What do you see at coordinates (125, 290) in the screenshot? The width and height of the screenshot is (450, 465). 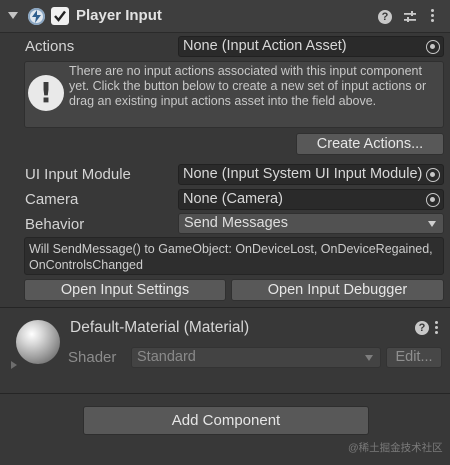 I see `open-input-settings-button: Open Input Settings` at bounding box center [125, 290].